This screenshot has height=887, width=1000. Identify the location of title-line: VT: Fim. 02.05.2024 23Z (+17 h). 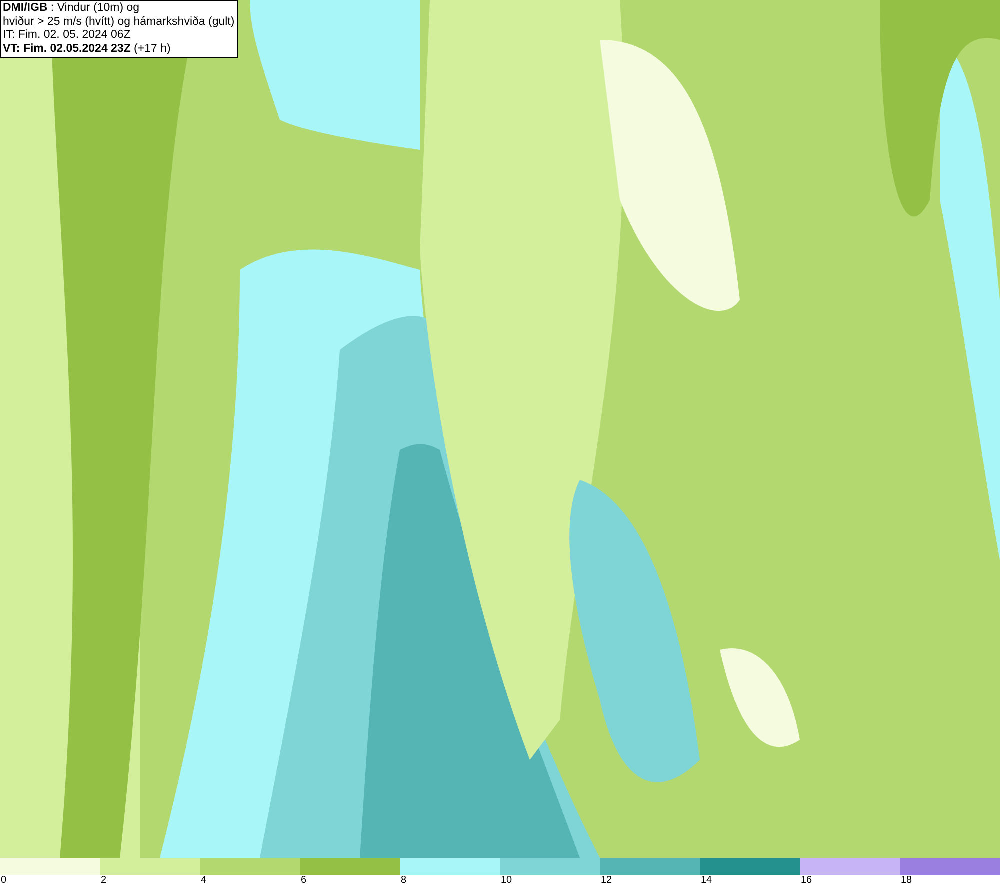
(87, 49).